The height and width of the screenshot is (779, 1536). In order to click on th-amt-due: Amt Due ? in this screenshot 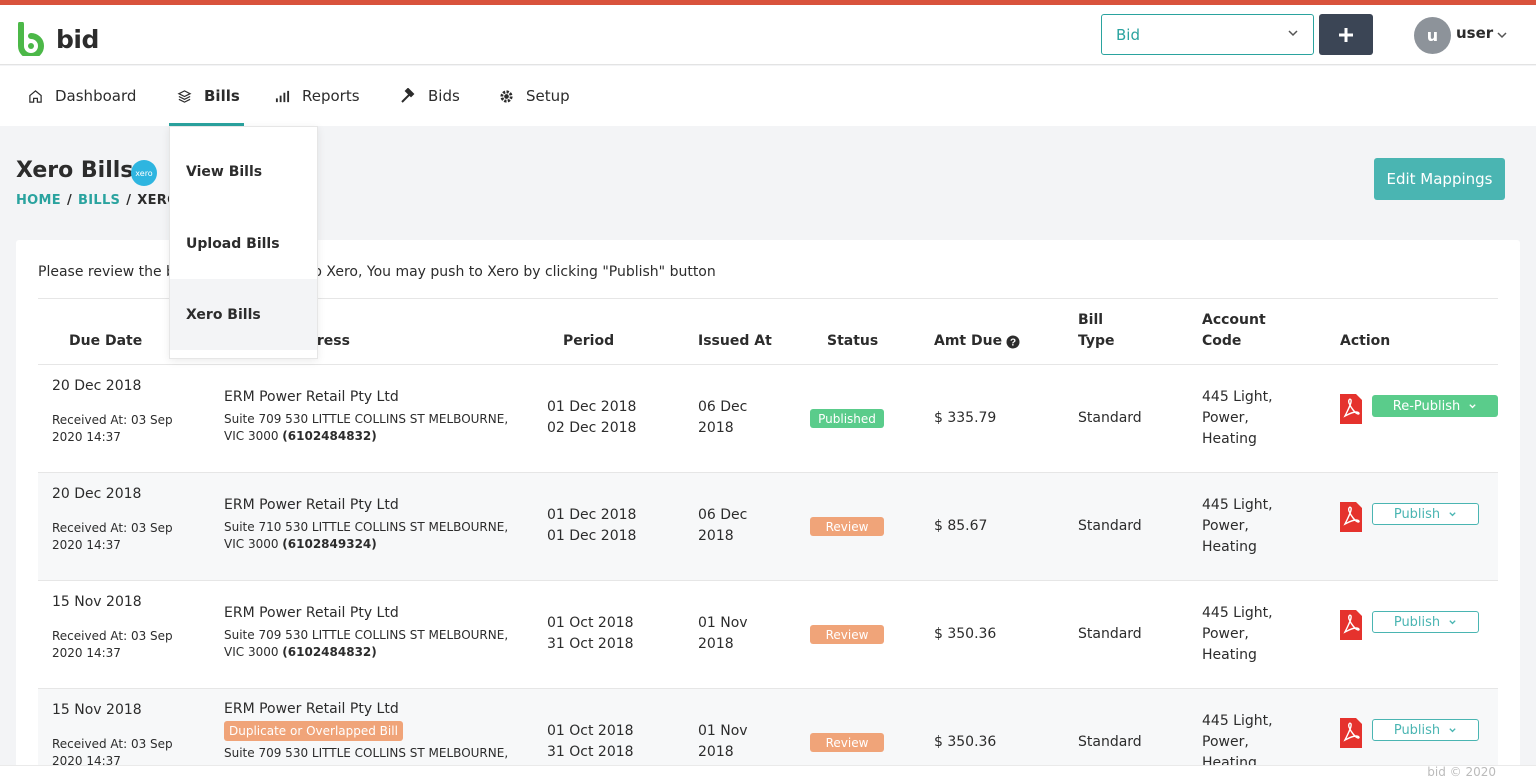, I will do `click(977, 341)`.